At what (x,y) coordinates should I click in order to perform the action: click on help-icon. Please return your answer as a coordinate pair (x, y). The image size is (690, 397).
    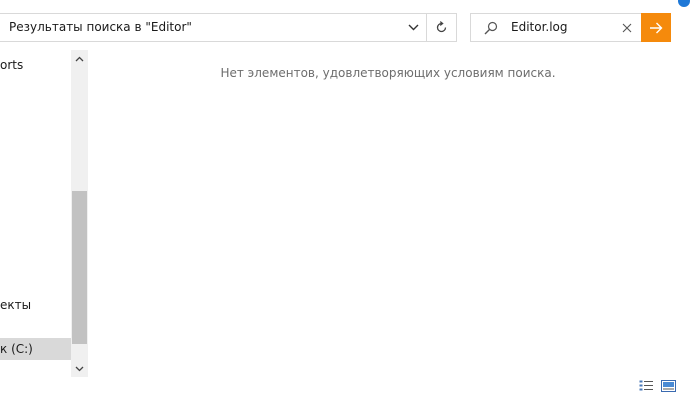
    Looking at the image, I should click on (684, 3).